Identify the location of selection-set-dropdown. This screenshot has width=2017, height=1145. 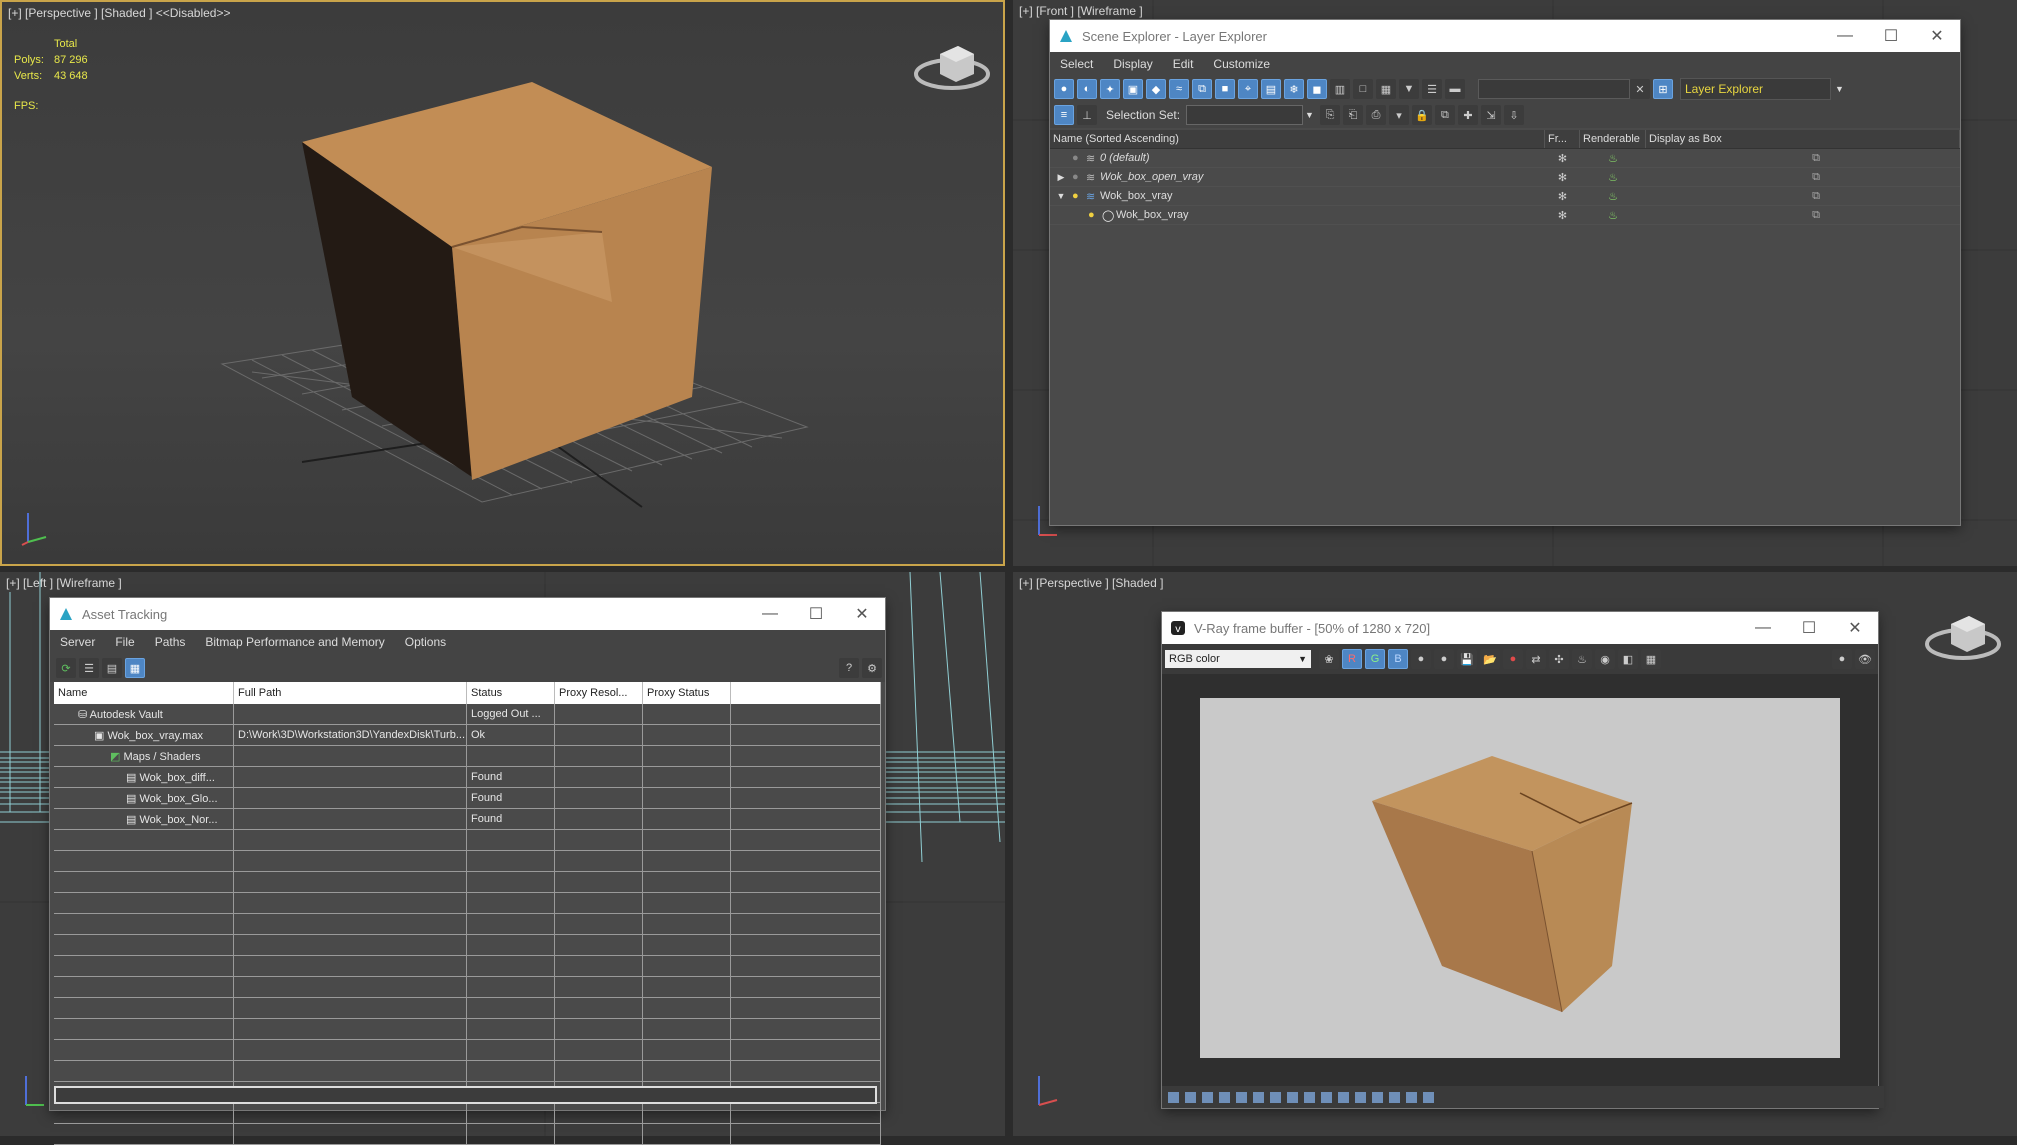
(1245, 115).